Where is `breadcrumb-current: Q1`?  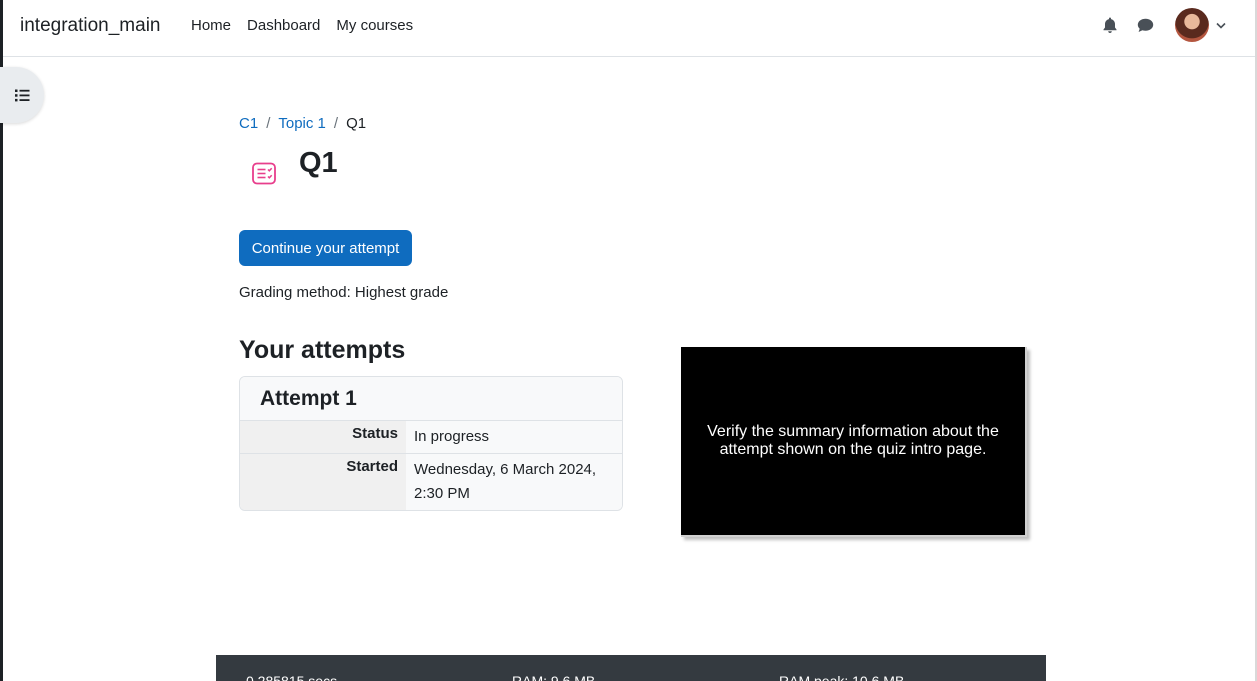 breadcrumb-current: Q1 is located at coordinates (356, 123).